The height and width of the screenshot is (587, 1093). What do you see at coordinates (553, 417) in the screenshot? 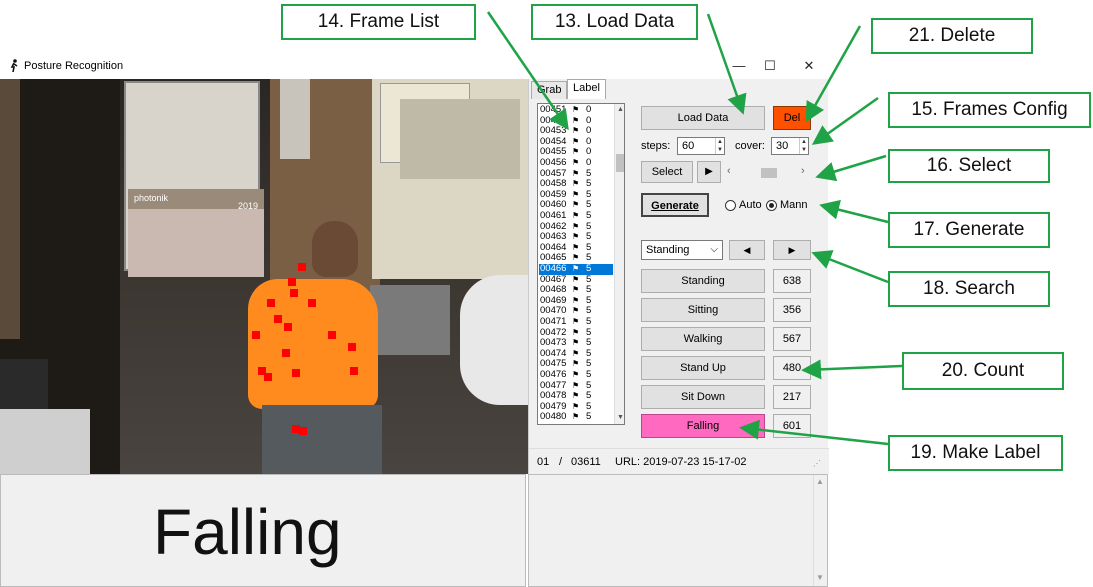
I see `frame-id: 00480` at bounding box center [553, 417].